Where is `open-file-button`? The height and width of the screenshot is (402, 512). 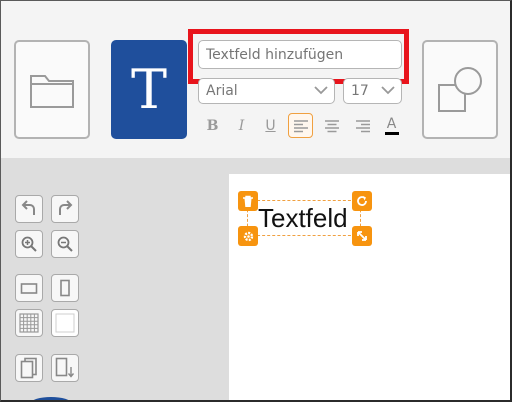
open-file-button is located at coordinates (52, 89).